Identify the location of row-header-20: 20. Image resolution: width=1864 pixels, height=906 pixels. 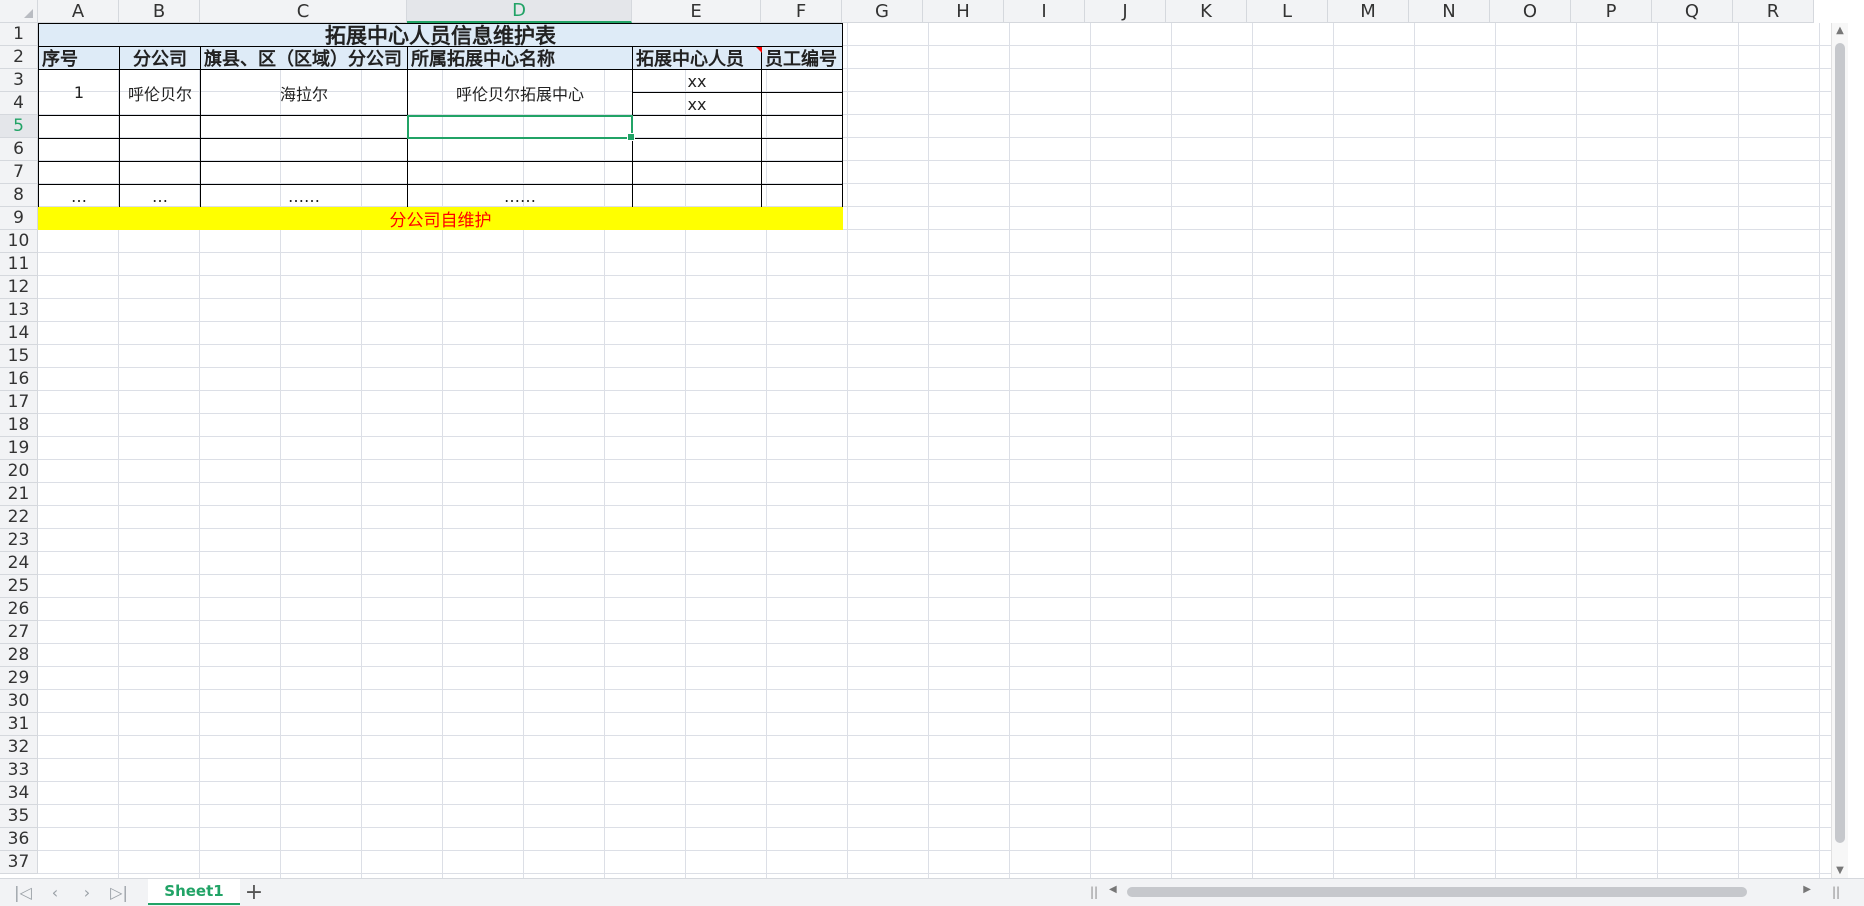
(19, 471).